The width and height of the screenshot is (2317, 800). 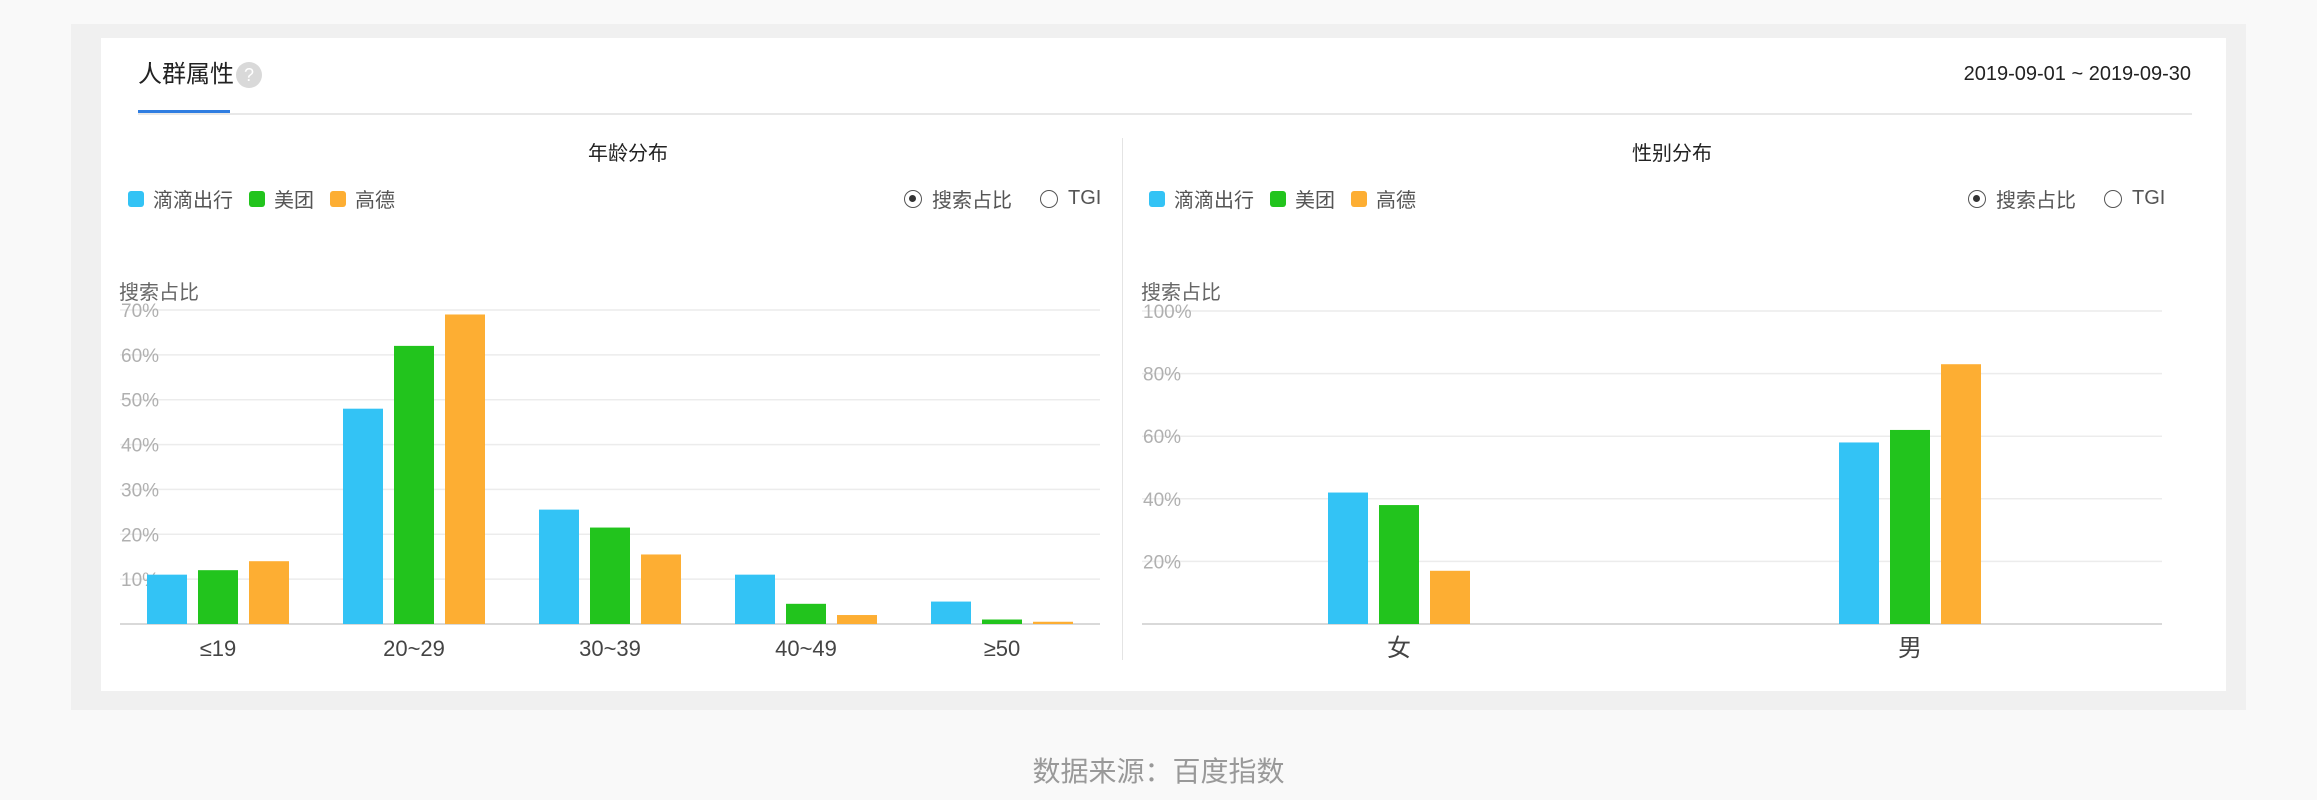 What do you see at coordinates (140, 311) in the screenshot?
I see `age-y-tick-label: 70%` at bounding box center [140, 311].